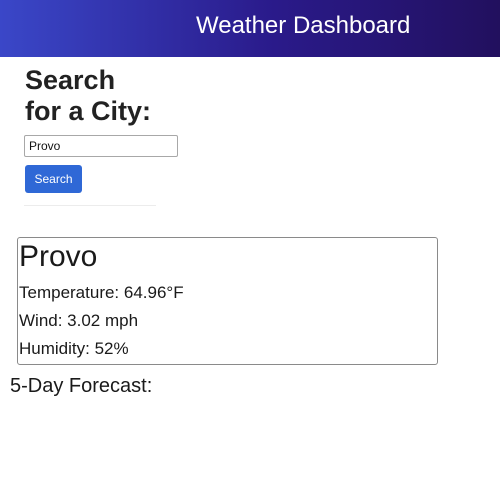 The height and width of the screenshot is (500, 500). I want to click on current-wind: Wind: 3.02 mph, so click(79, 320).